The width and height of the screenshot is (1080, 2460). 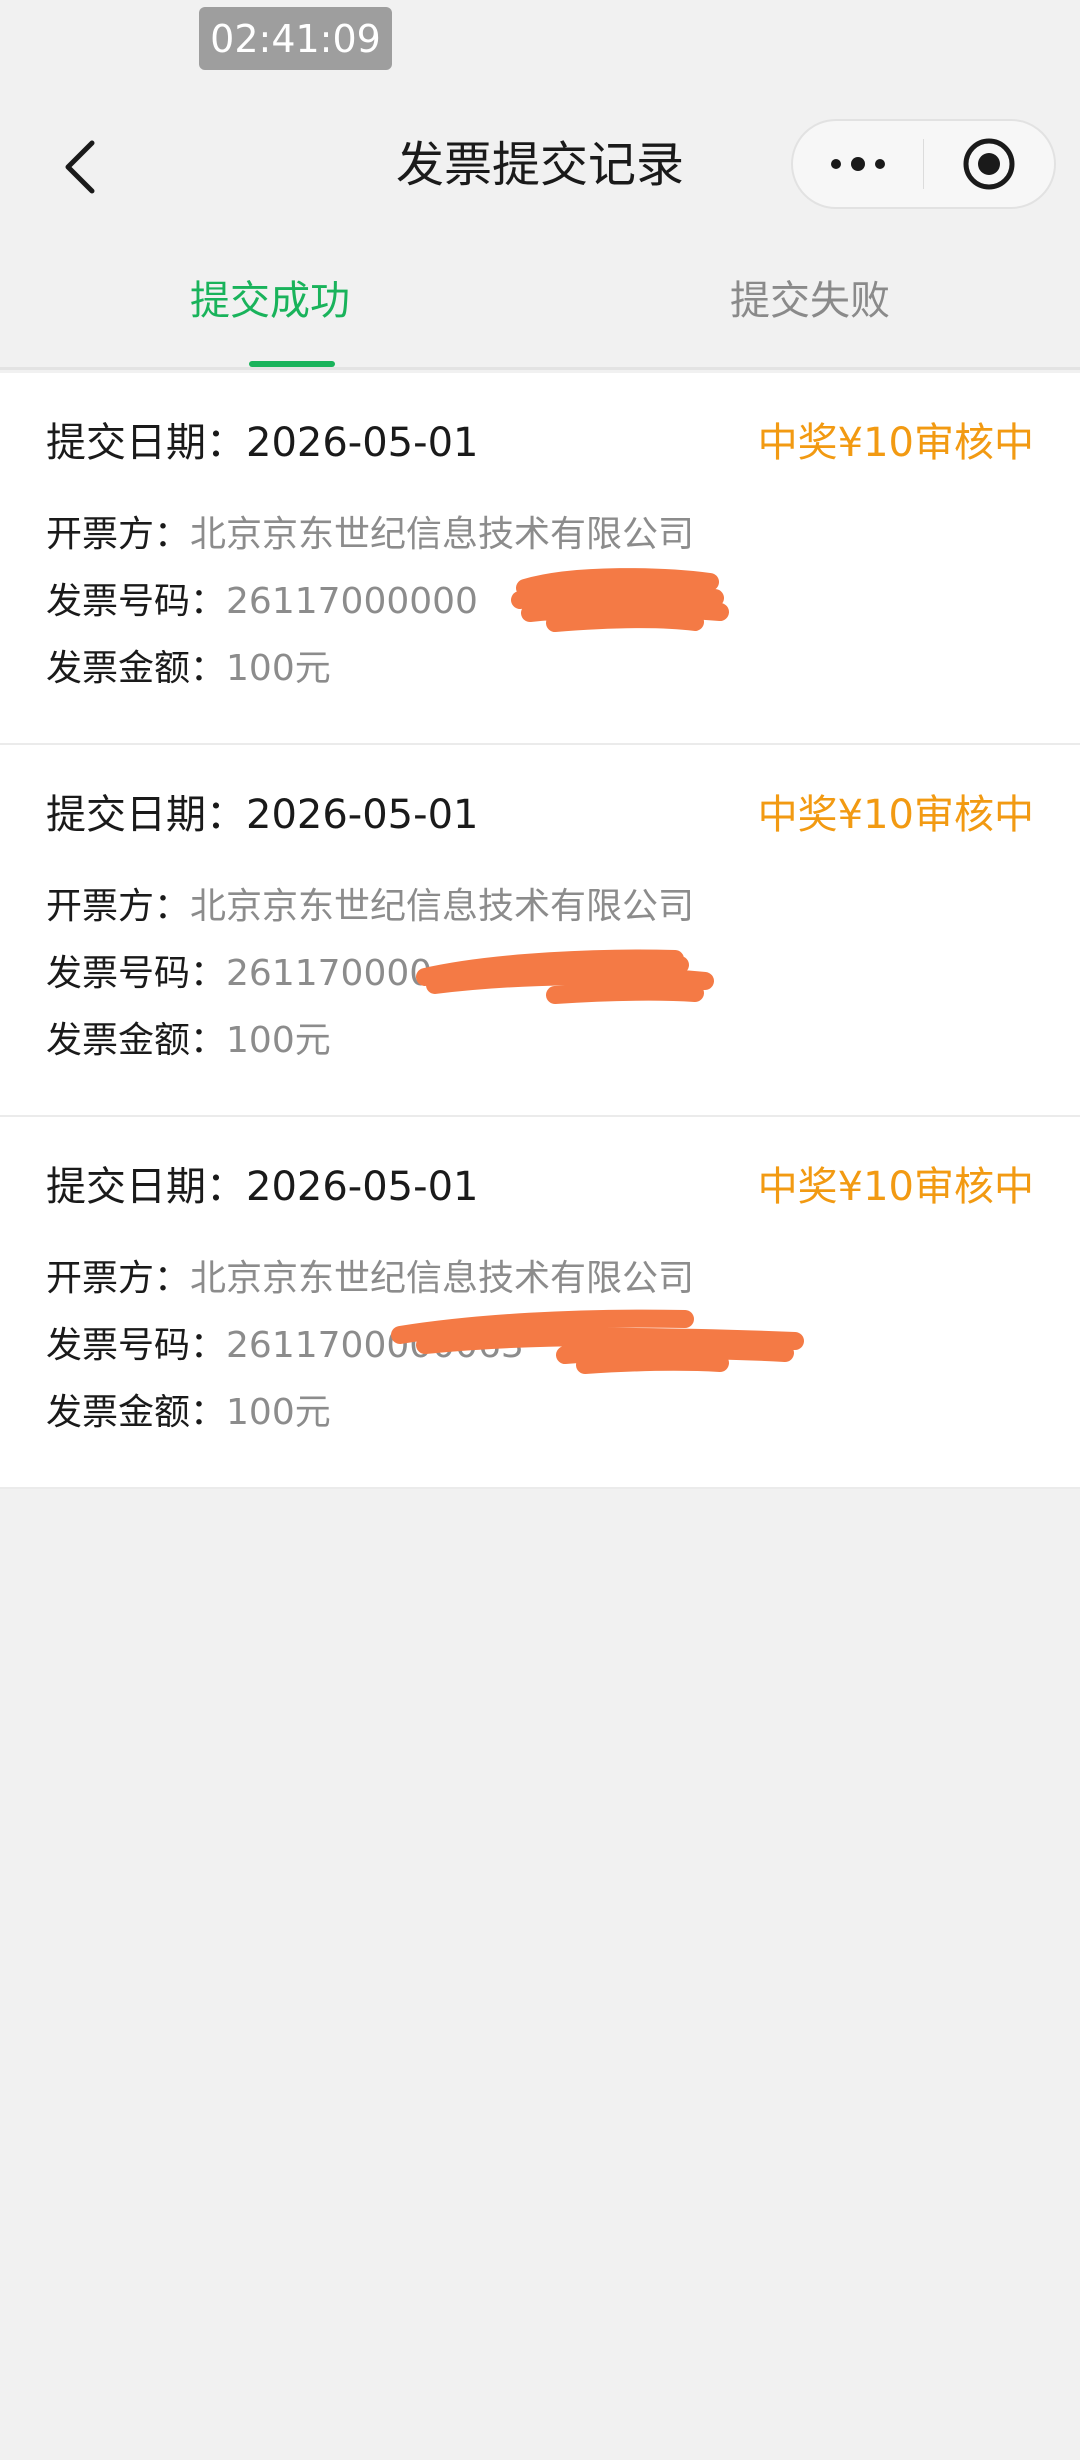 I want to click on more-button, so click(x=858, y=164).